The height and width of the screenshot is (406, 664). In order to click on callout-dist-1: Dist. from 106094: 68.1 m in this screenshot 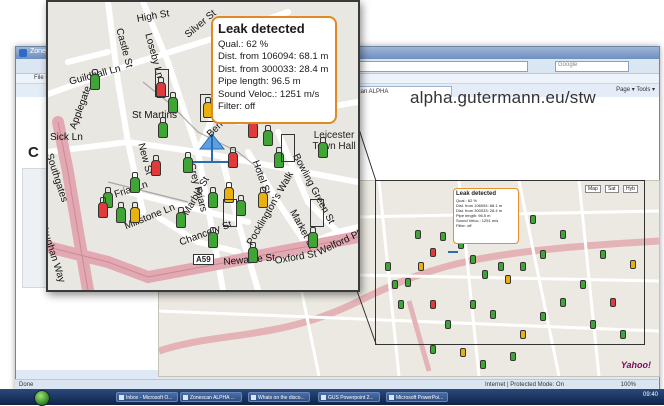, I will do `click(273, 57)`.